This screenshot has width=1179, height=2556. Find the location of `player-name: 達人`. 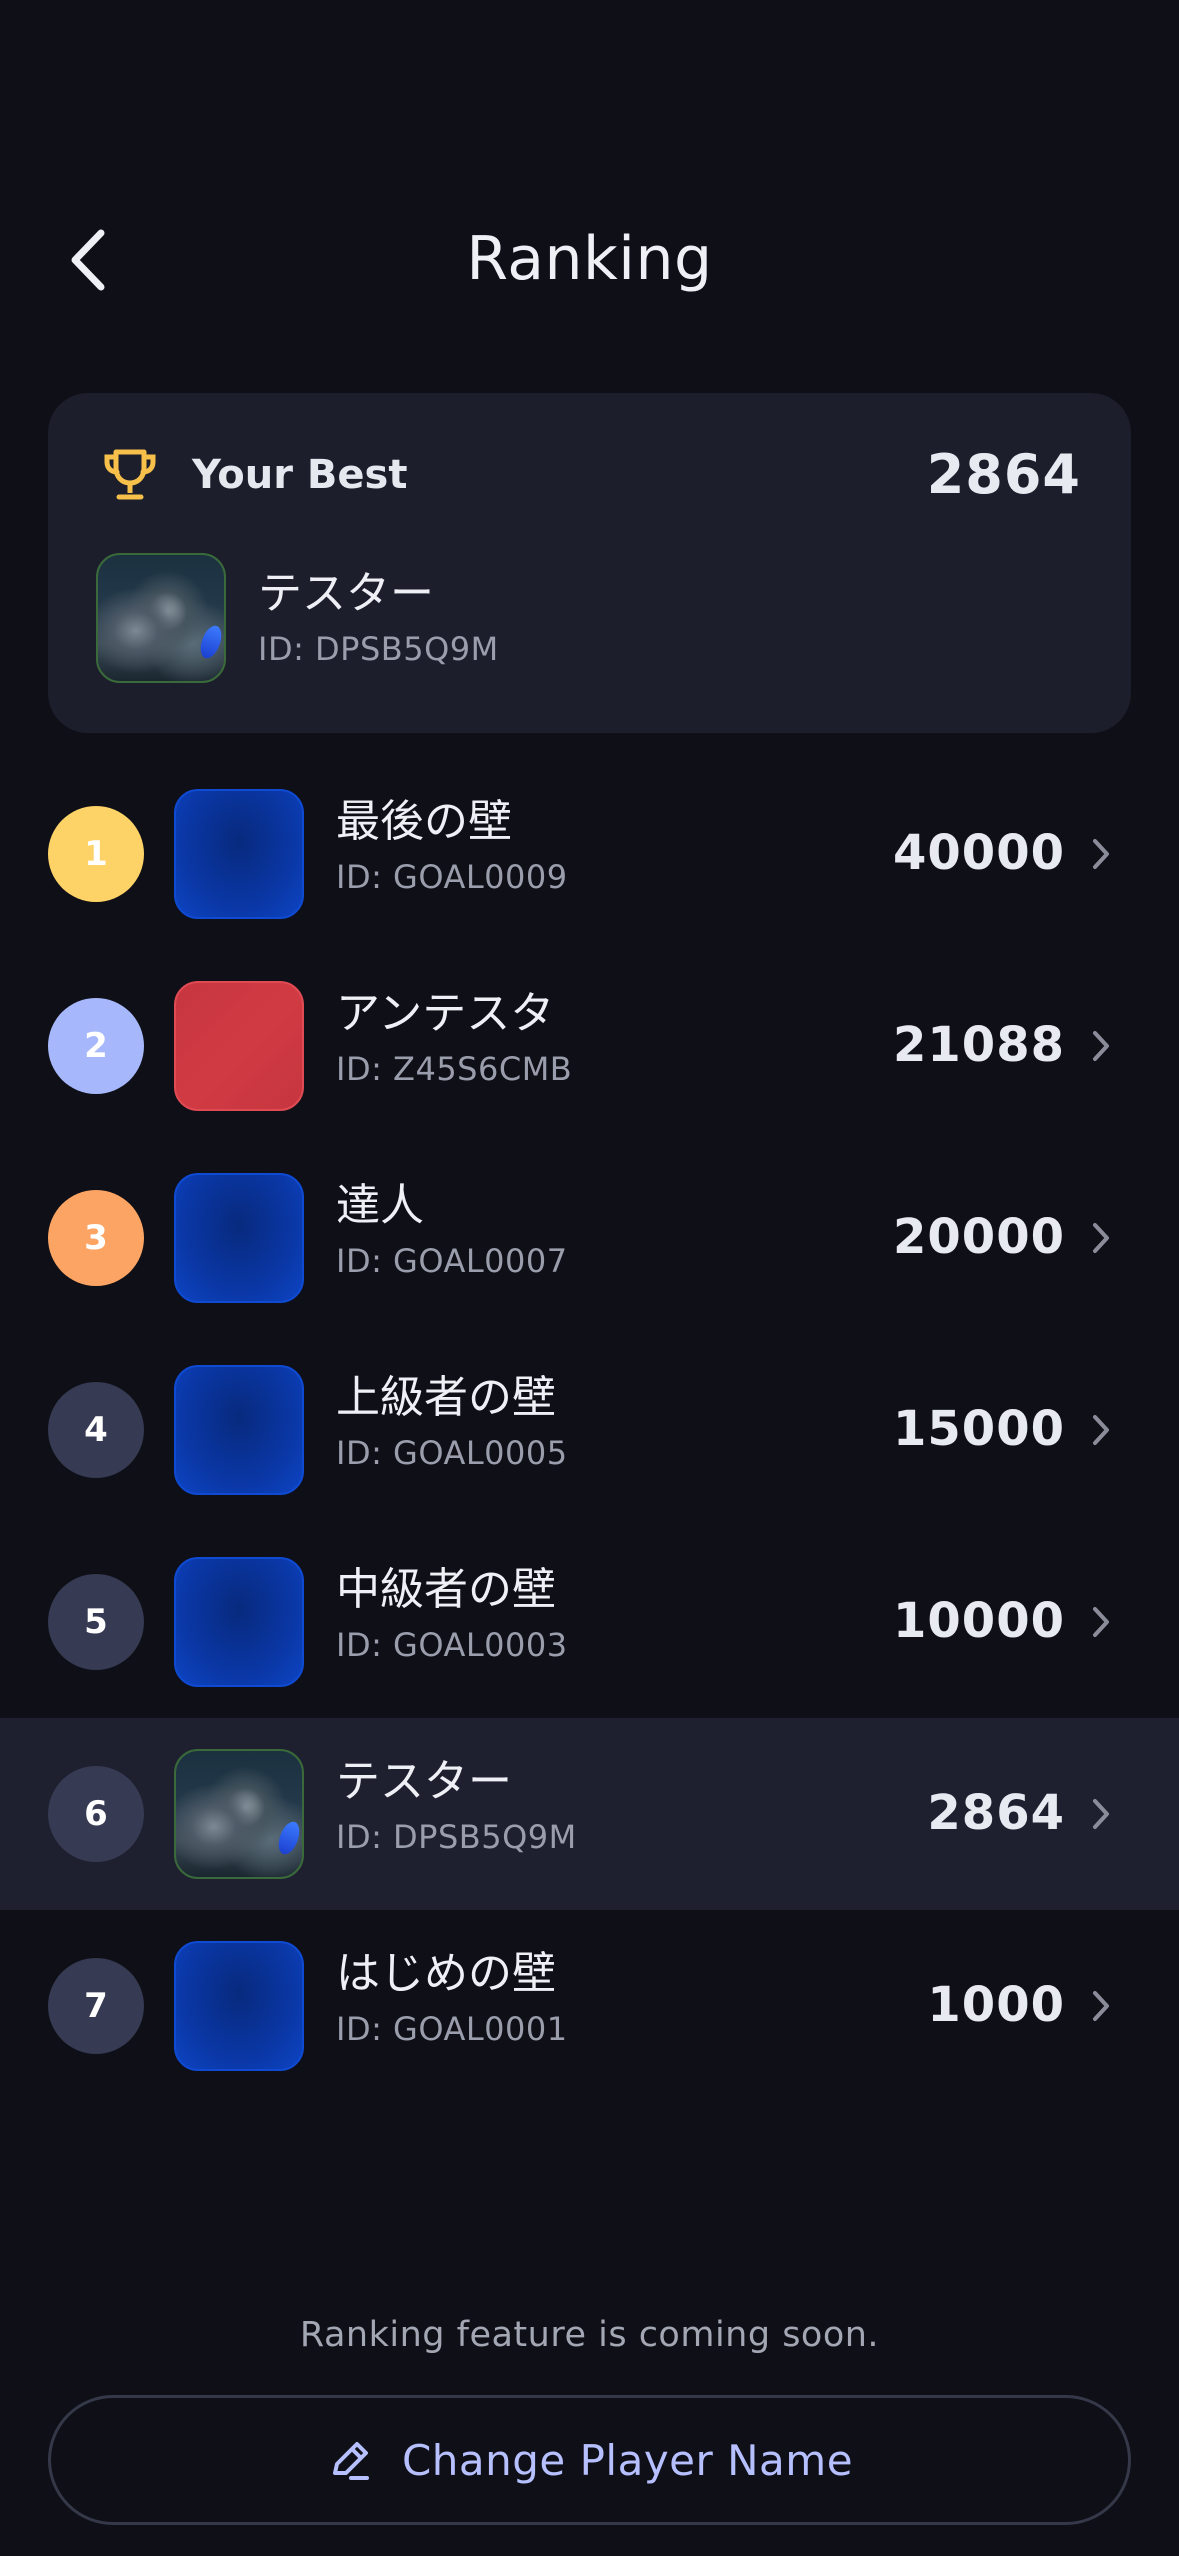

player-name: 達人 is located at coordinates (380, 1205).